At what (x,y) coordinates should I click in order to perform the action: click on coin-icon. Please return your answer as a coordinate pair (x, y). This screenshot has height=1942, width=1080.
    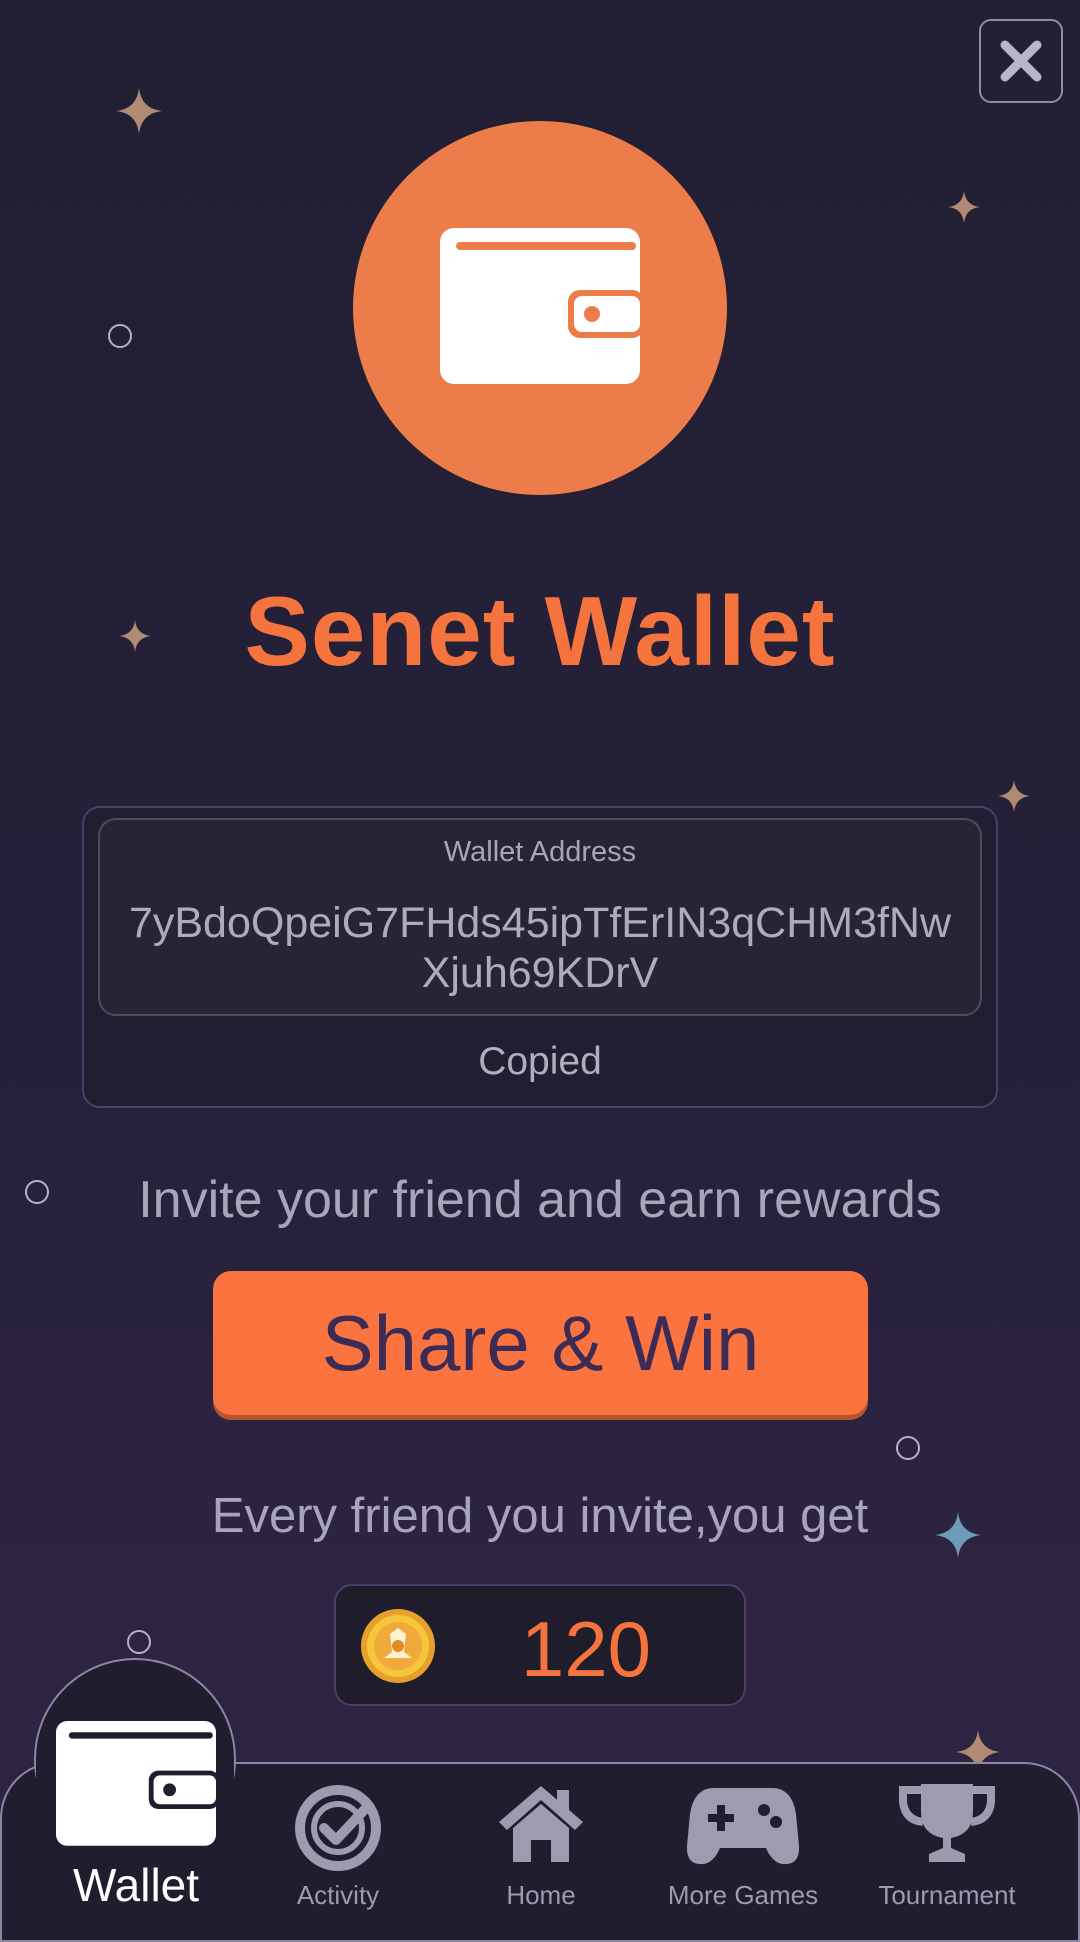
    Looking at the image, I should click on (398, 1646).